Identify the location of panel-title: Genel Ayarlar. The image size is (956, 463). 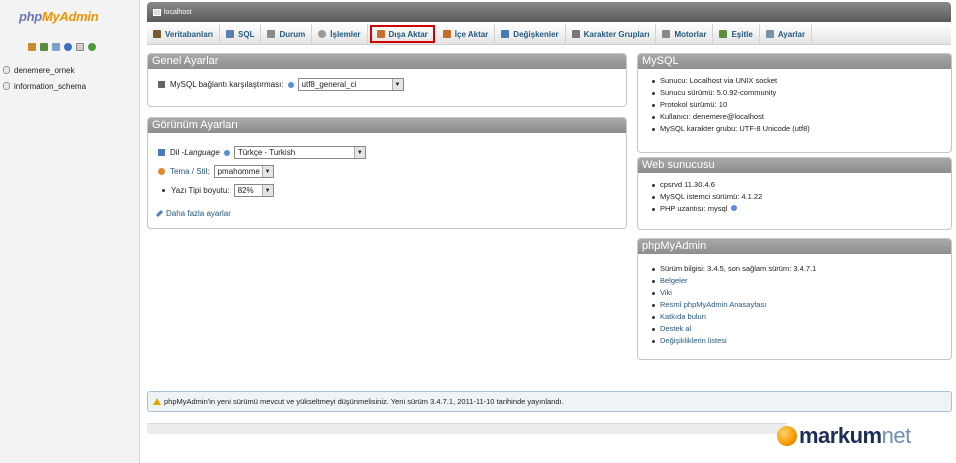
(387, 61).